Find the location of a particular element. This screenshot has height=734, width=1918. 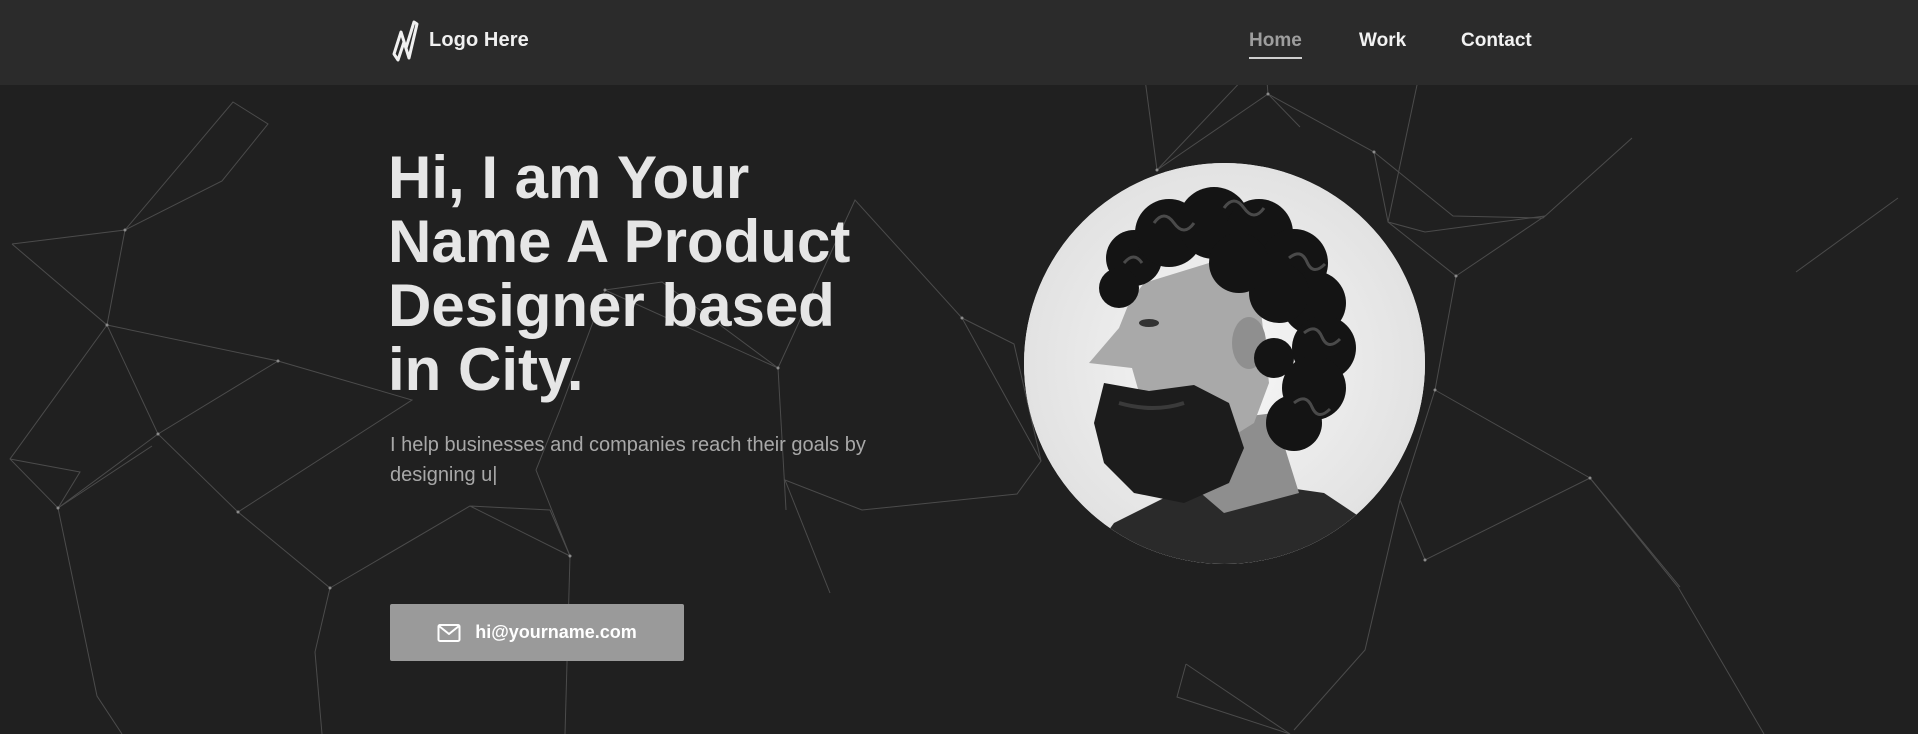

logo-text: Logo Here is located at coordinates (479, 39).